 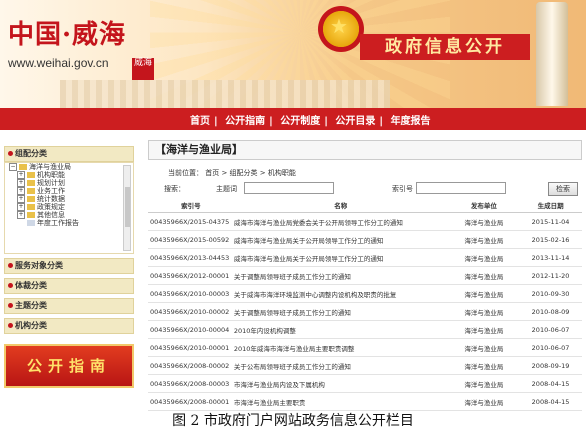 I want to click on date-cell: 2010-08-09, so click(x=550, y=311).